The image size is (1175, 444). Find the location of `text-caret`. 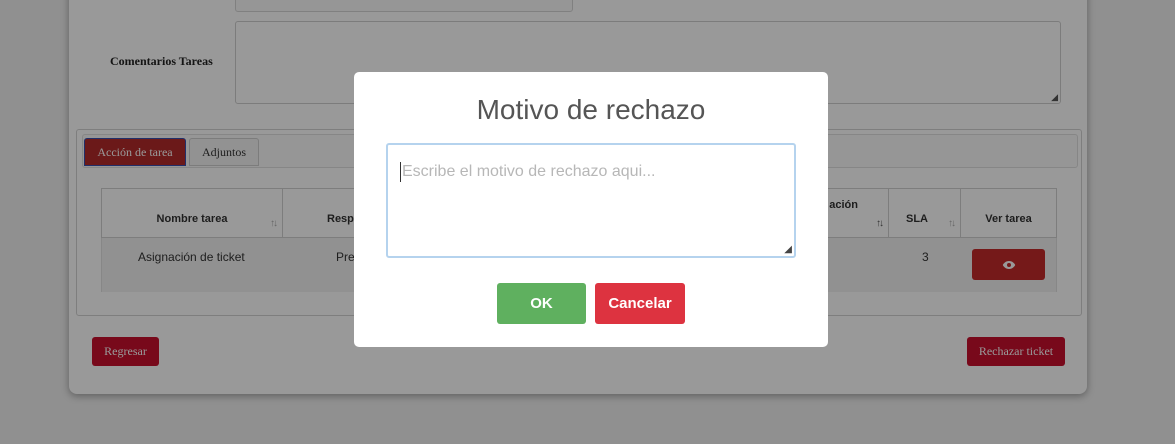

text-caret is located at coordinates (400, 172).